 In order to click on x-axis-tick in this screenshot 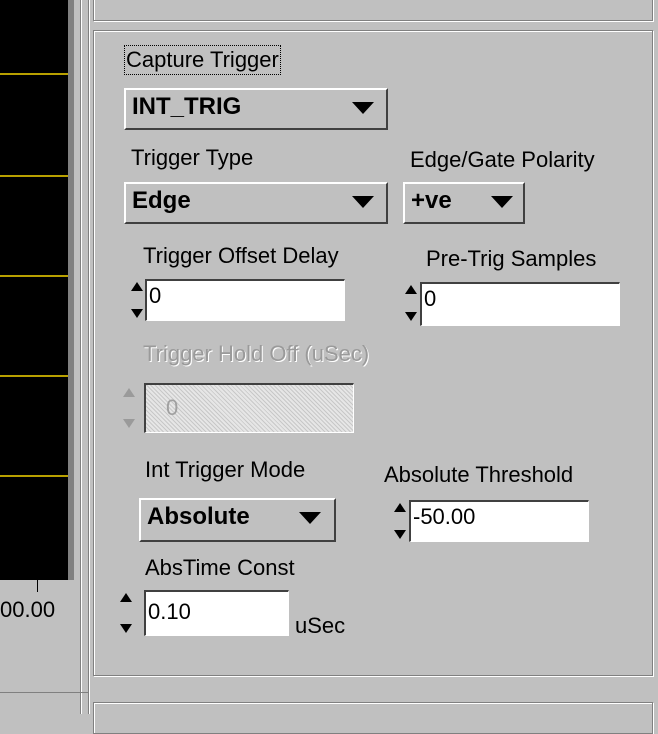, I will do `click(37, 586)`.